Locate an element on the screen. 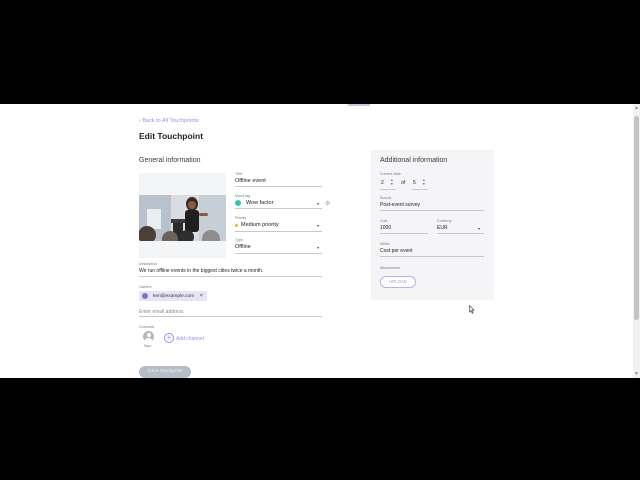 This screenshot has height=480, width=640. scrollbar-thumb is located at coordinates (636, 218).